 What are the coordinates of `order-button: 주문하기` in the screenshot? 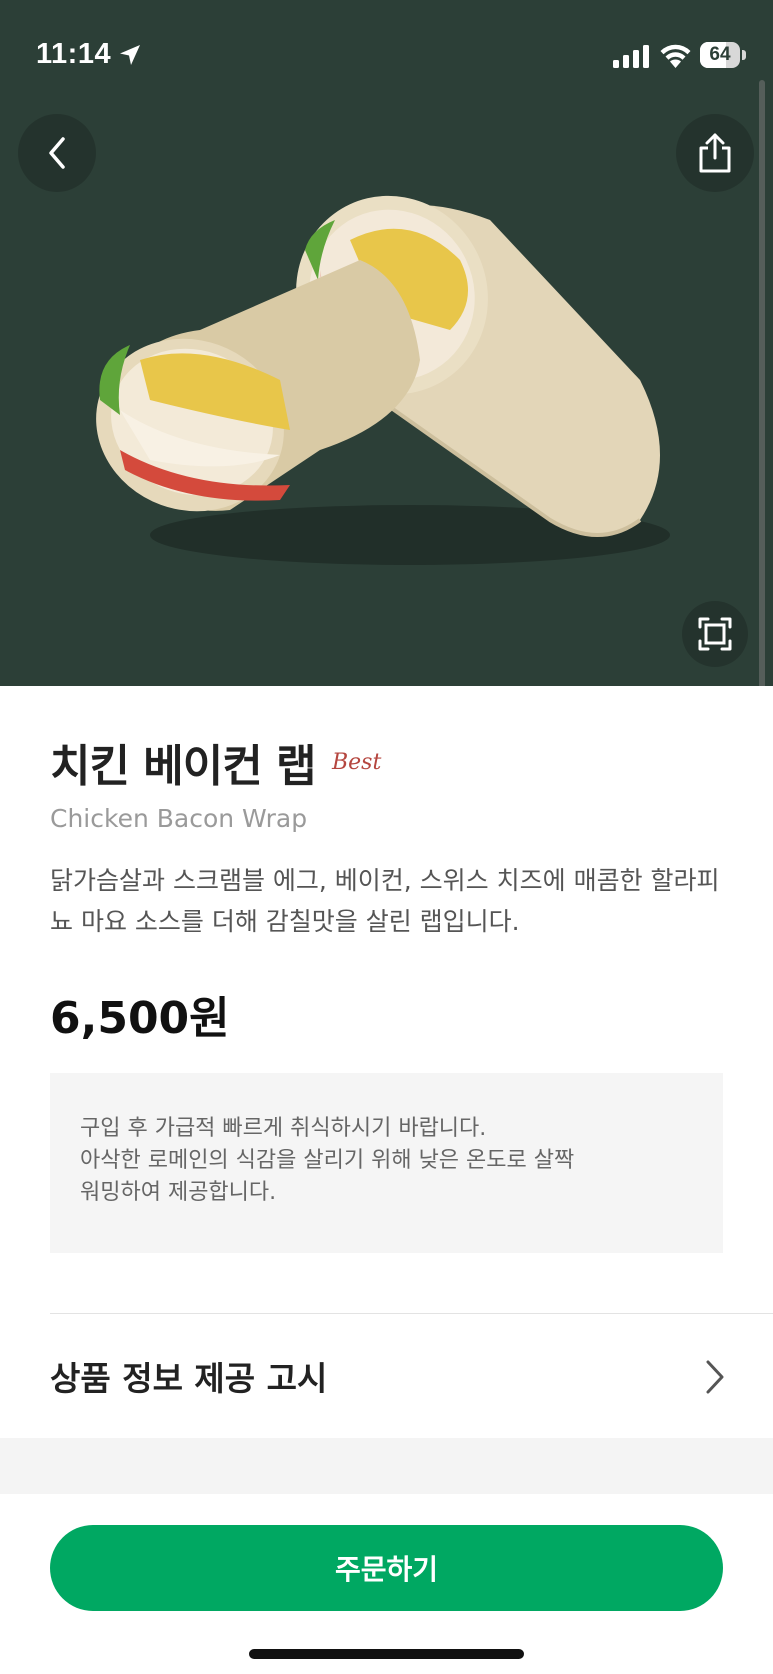 It's located at (386, 1568).